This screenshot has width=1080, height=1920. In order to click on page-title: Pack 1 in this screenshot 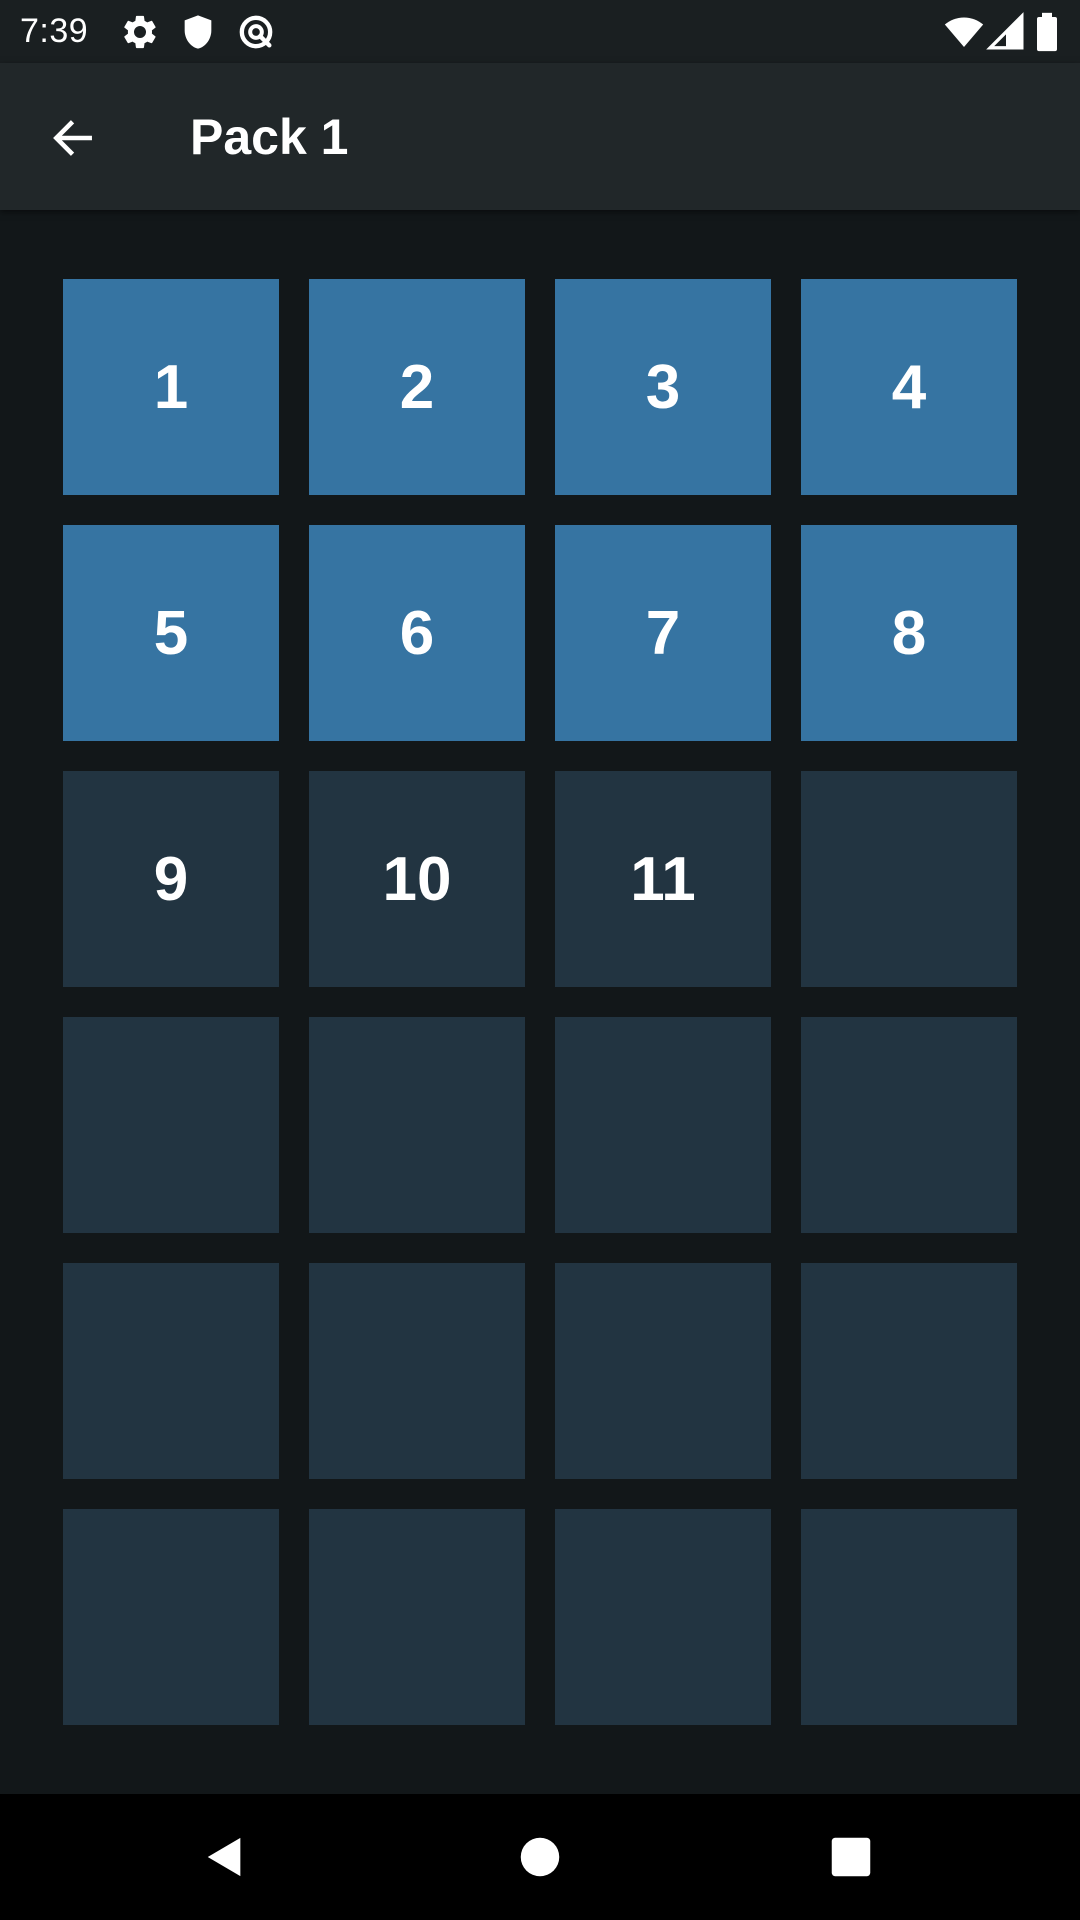, I will do `click(269, 137)`.